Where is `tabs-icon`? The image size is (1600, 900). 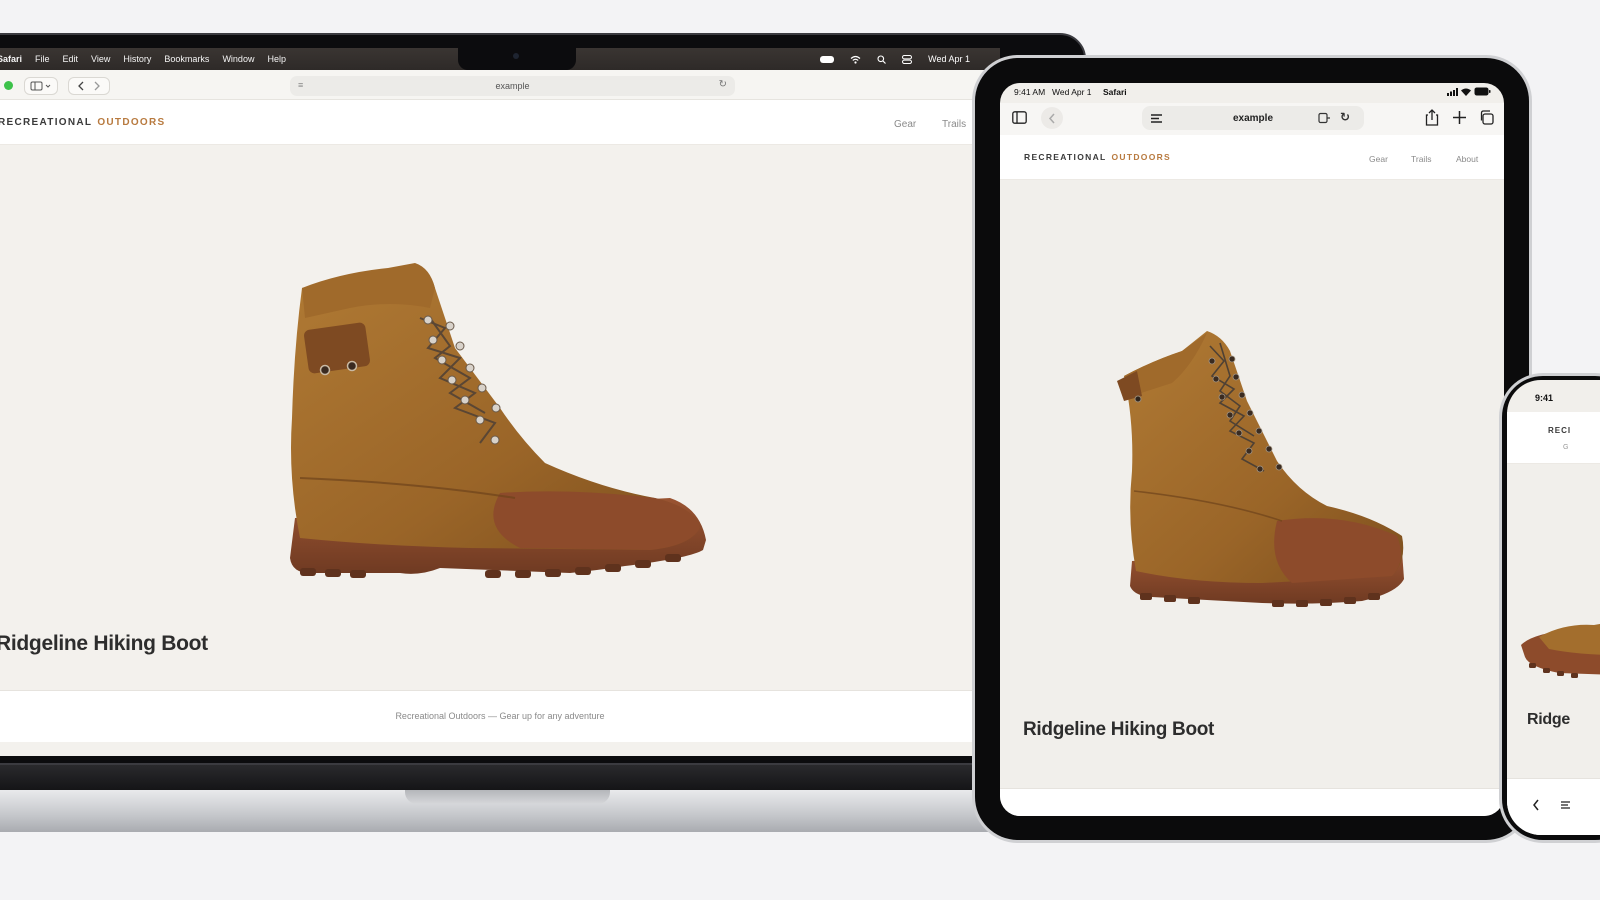
tabs-icon is located at coordinates (1486, 117).